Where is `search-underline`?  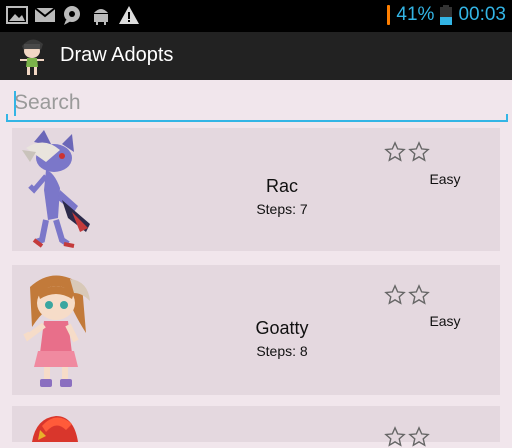 search-underline is located at coordinates (257, 118).